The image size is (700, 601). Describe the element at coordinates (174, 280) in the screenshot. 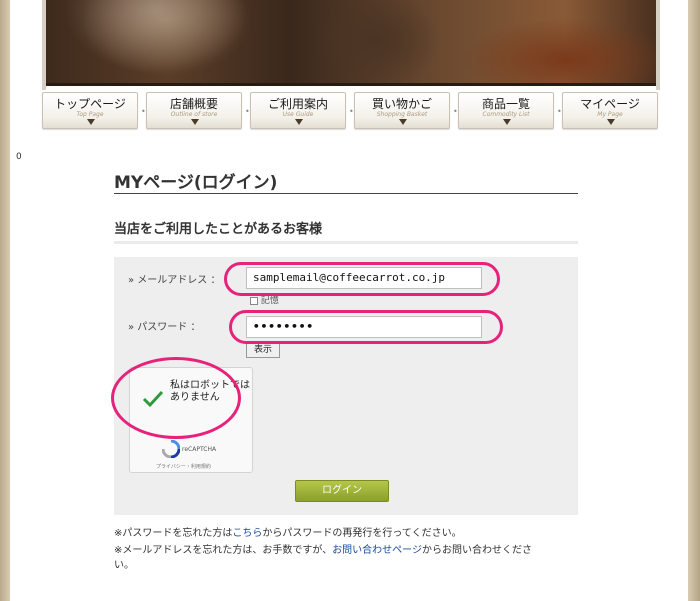

I see `email-label: » メールアドレス ：` at that location.